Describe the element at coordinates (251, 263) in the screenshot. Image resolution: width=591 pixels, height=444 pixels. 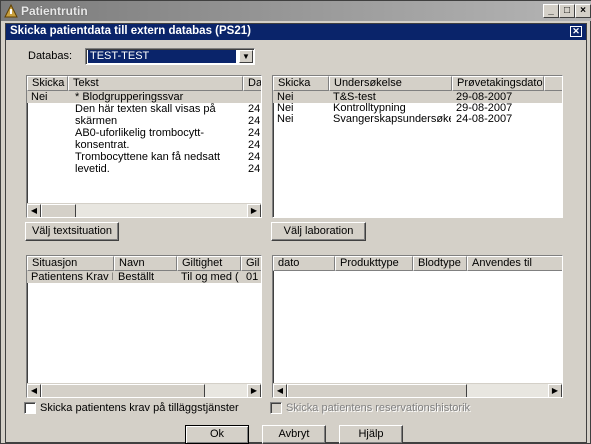
I see `sit-col-gil: Gil` at that location.